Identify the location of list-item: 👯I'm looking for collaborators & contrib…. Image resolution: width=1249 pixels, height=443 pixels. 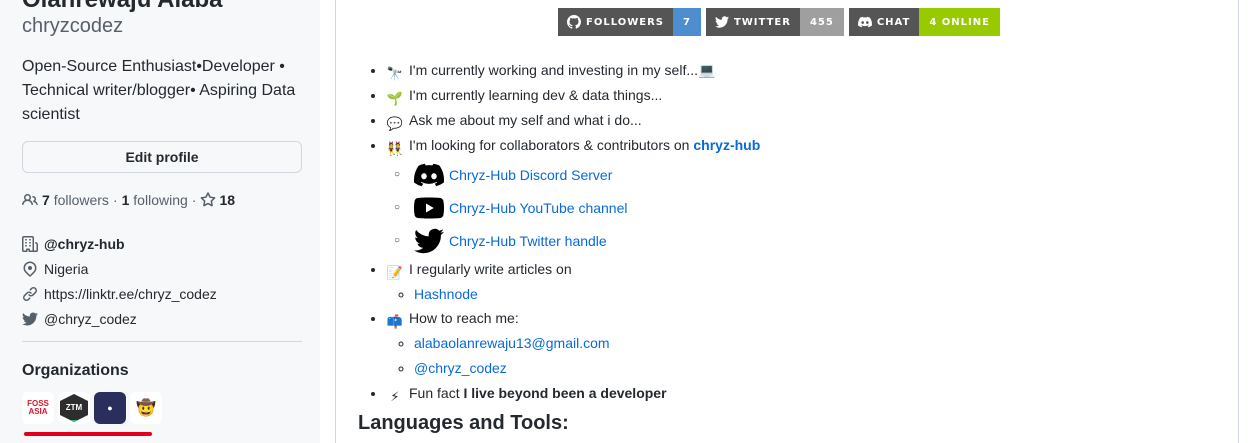
(573, 195).